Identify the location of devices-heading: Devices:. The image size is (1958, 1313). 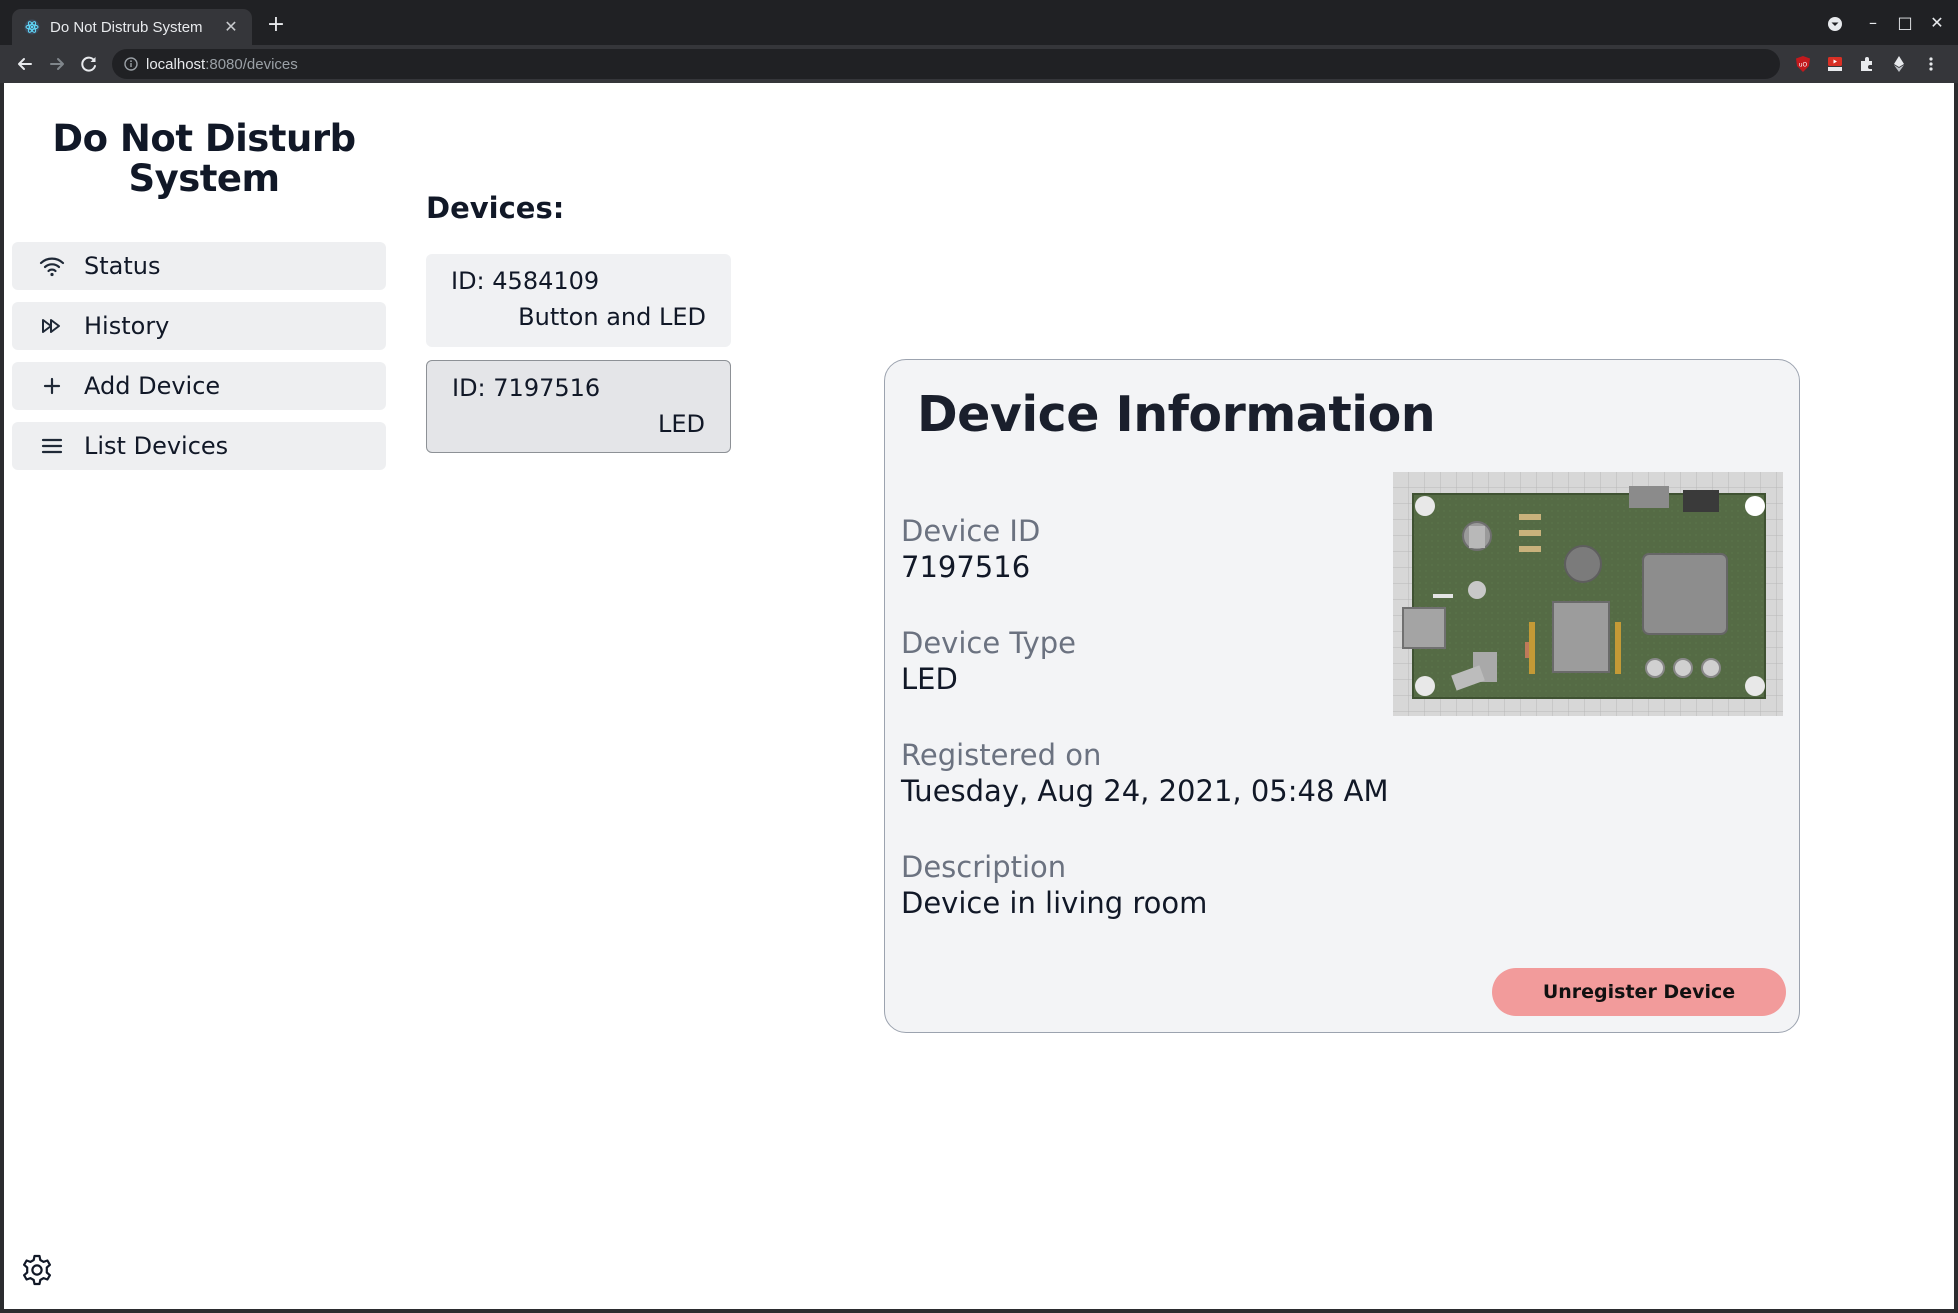
(495, 208).